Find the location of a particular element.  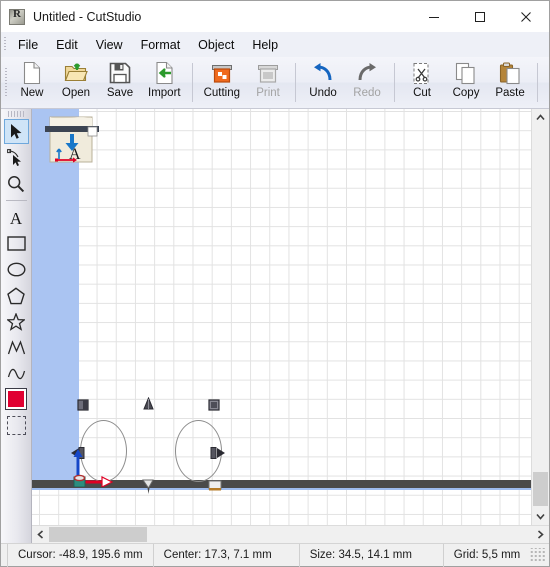

new-document-icon is located at coordinates (32, 73).